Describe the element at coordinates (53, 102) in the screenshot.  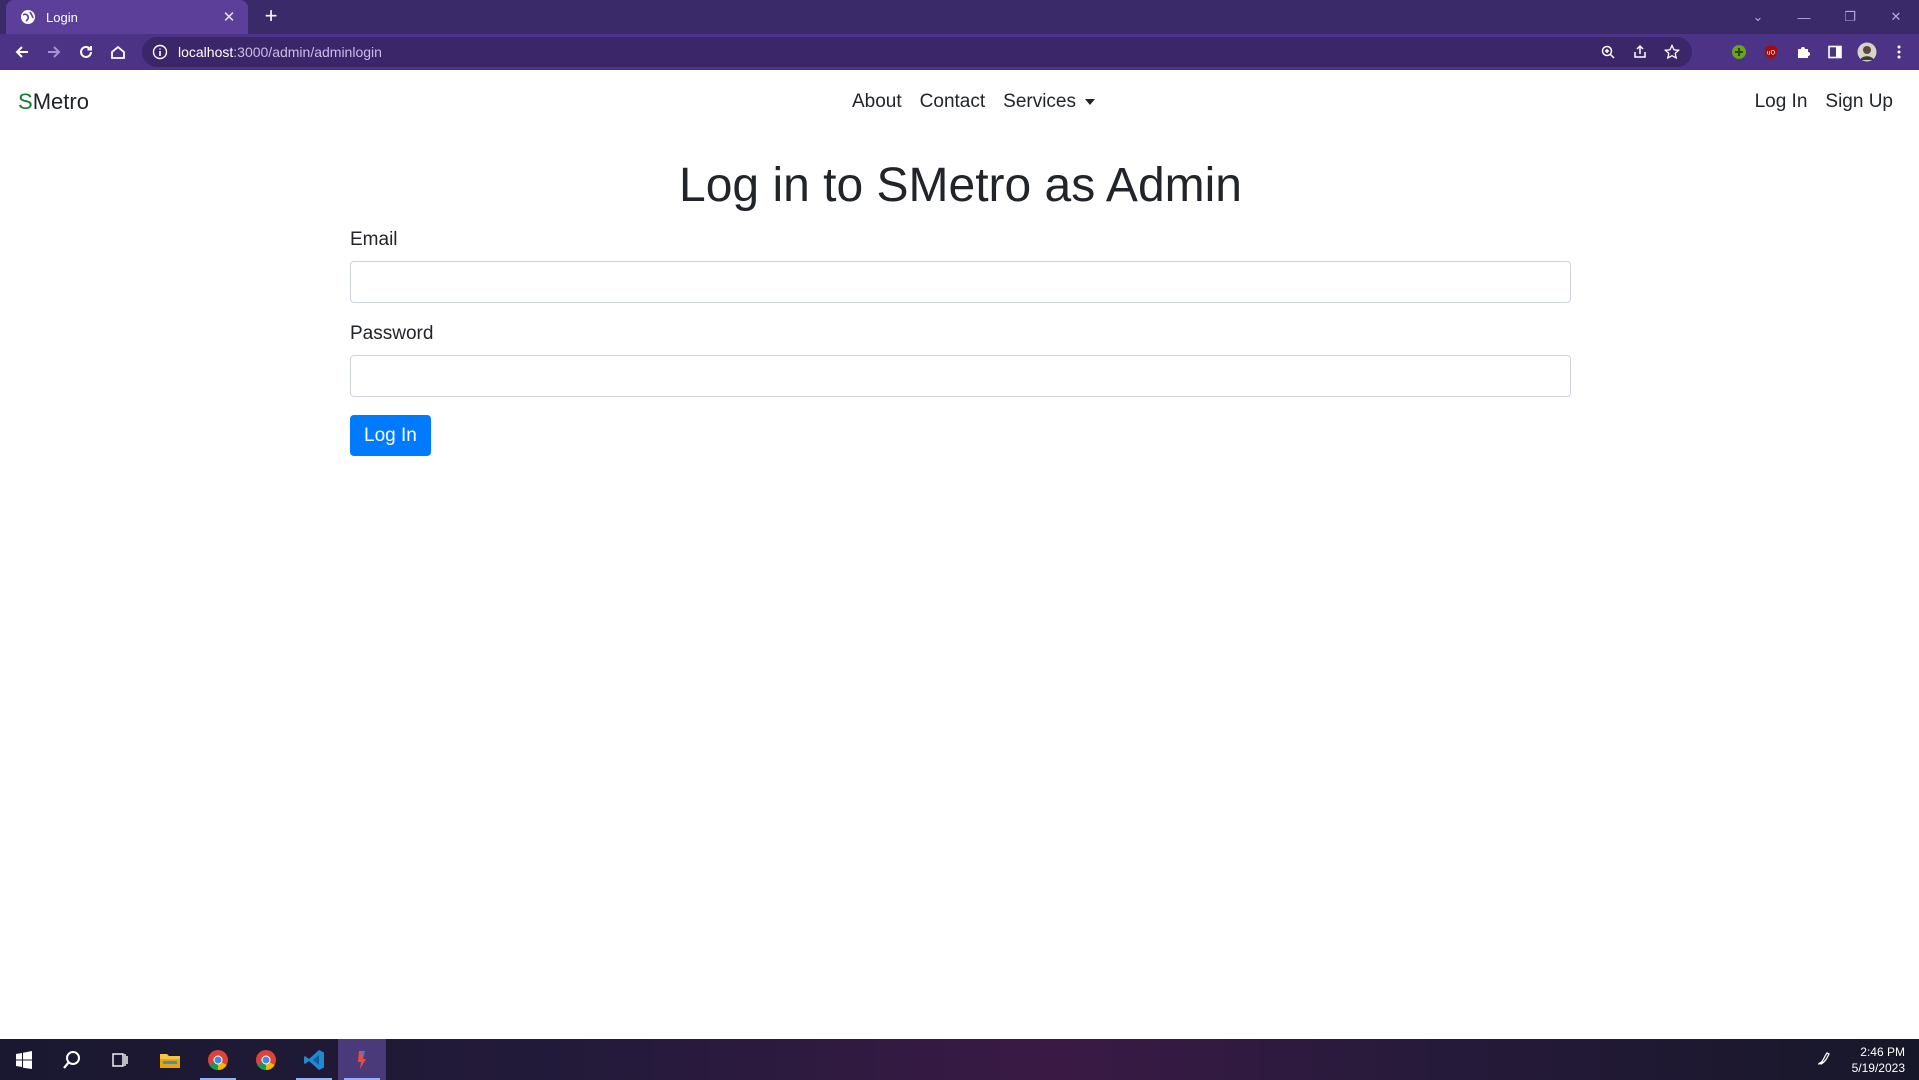
I see `brand-logo: SMetro` at that location.